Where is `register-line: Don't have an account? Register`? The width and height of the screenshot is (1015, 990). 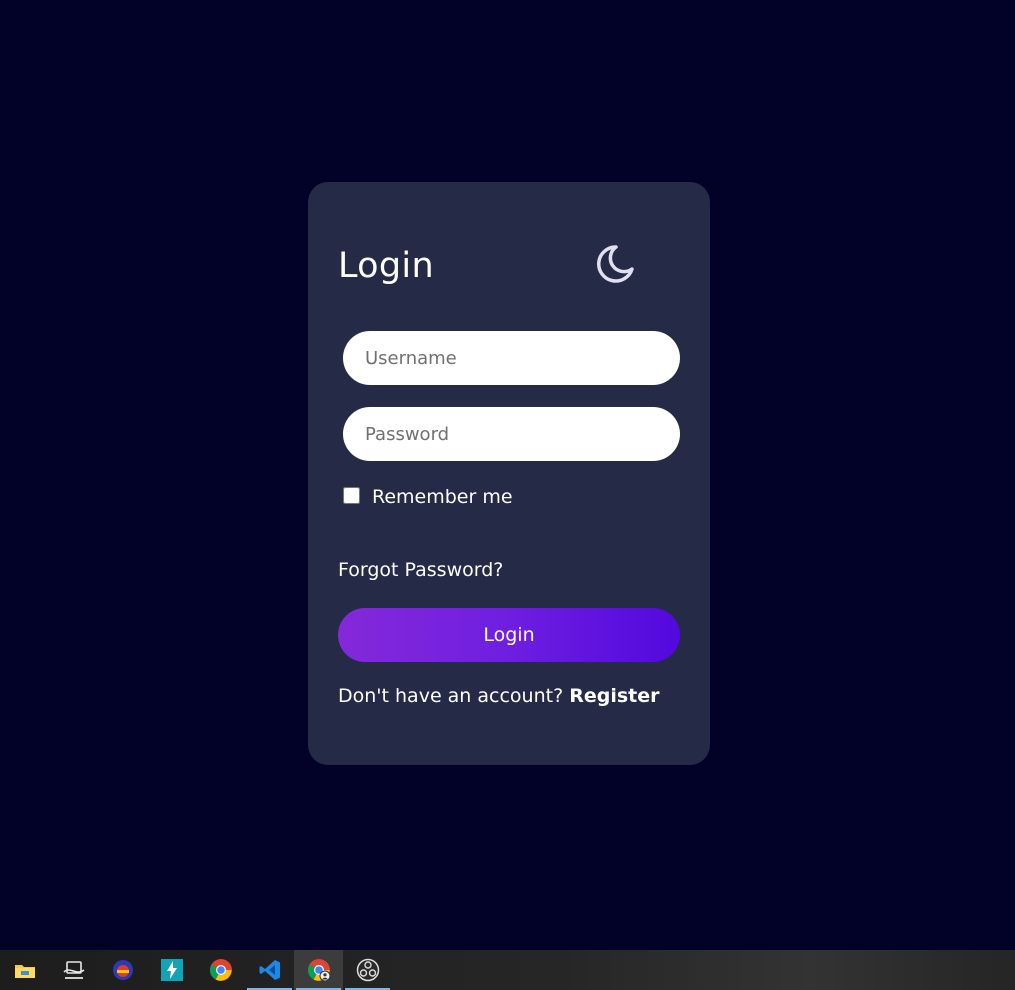 register-line: Don't have an account? Register is located at coordinates (499, 696).